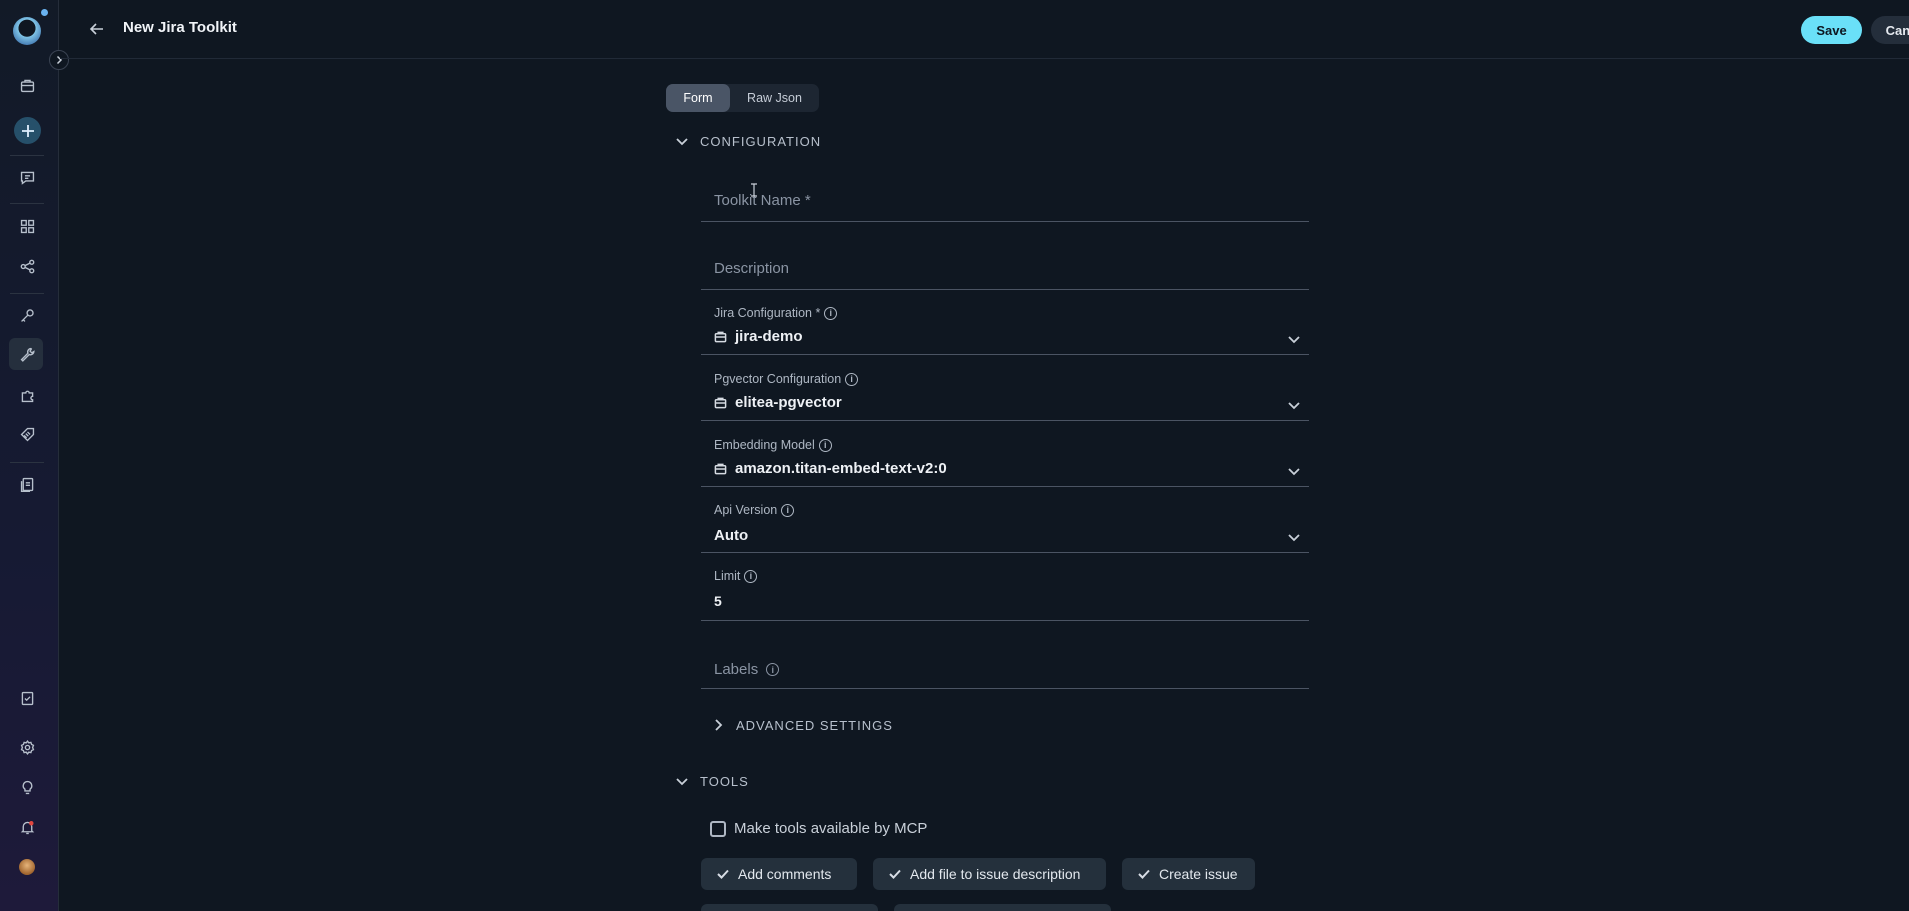  I want to click on notes-icon, so click(27, 698).